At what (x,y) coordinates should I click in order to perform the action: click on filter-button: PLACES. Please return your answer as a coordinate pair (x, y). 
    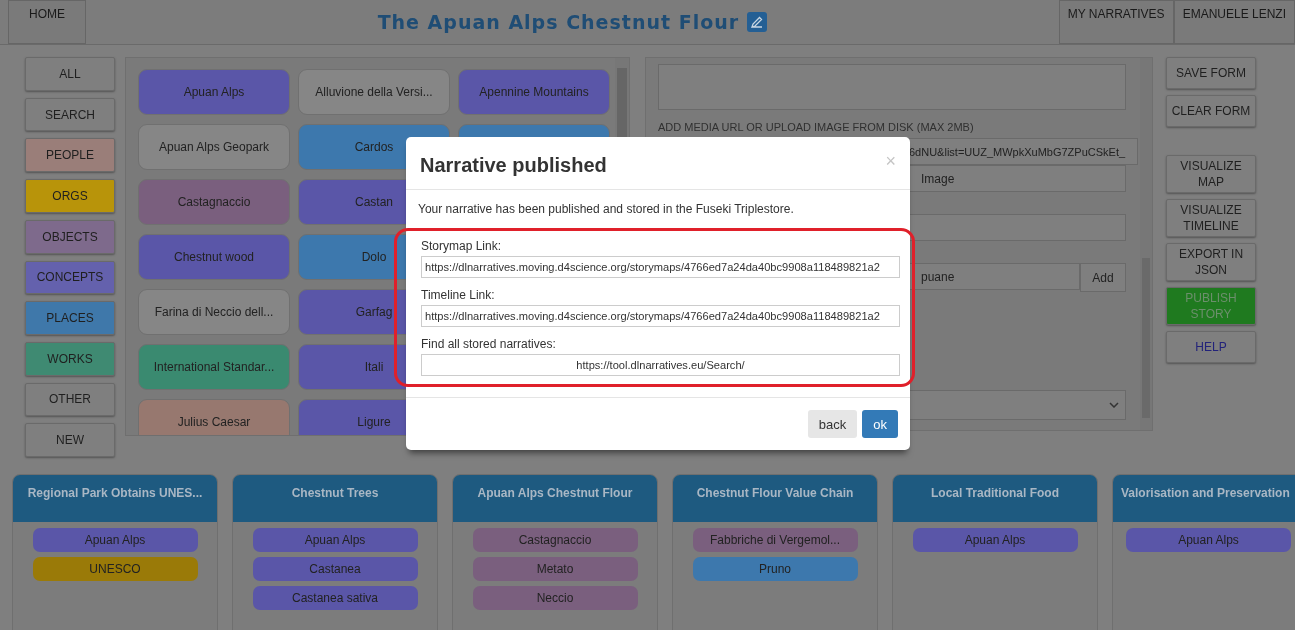
    Looking at the image, I should click on (70, 318).